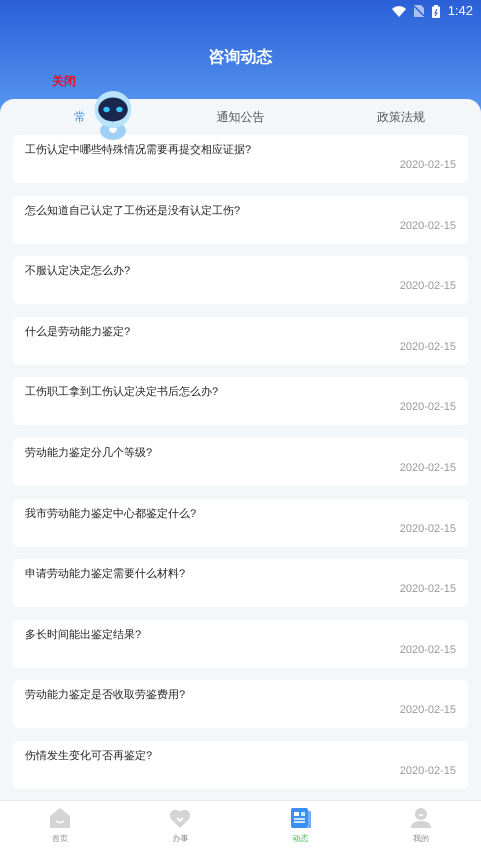 Image resolution: width=481 pixels, height=856 pixels. I want to click on article-title: 工伤职工拿到工伤认定决定书后怎么办?, so click(122, 392).